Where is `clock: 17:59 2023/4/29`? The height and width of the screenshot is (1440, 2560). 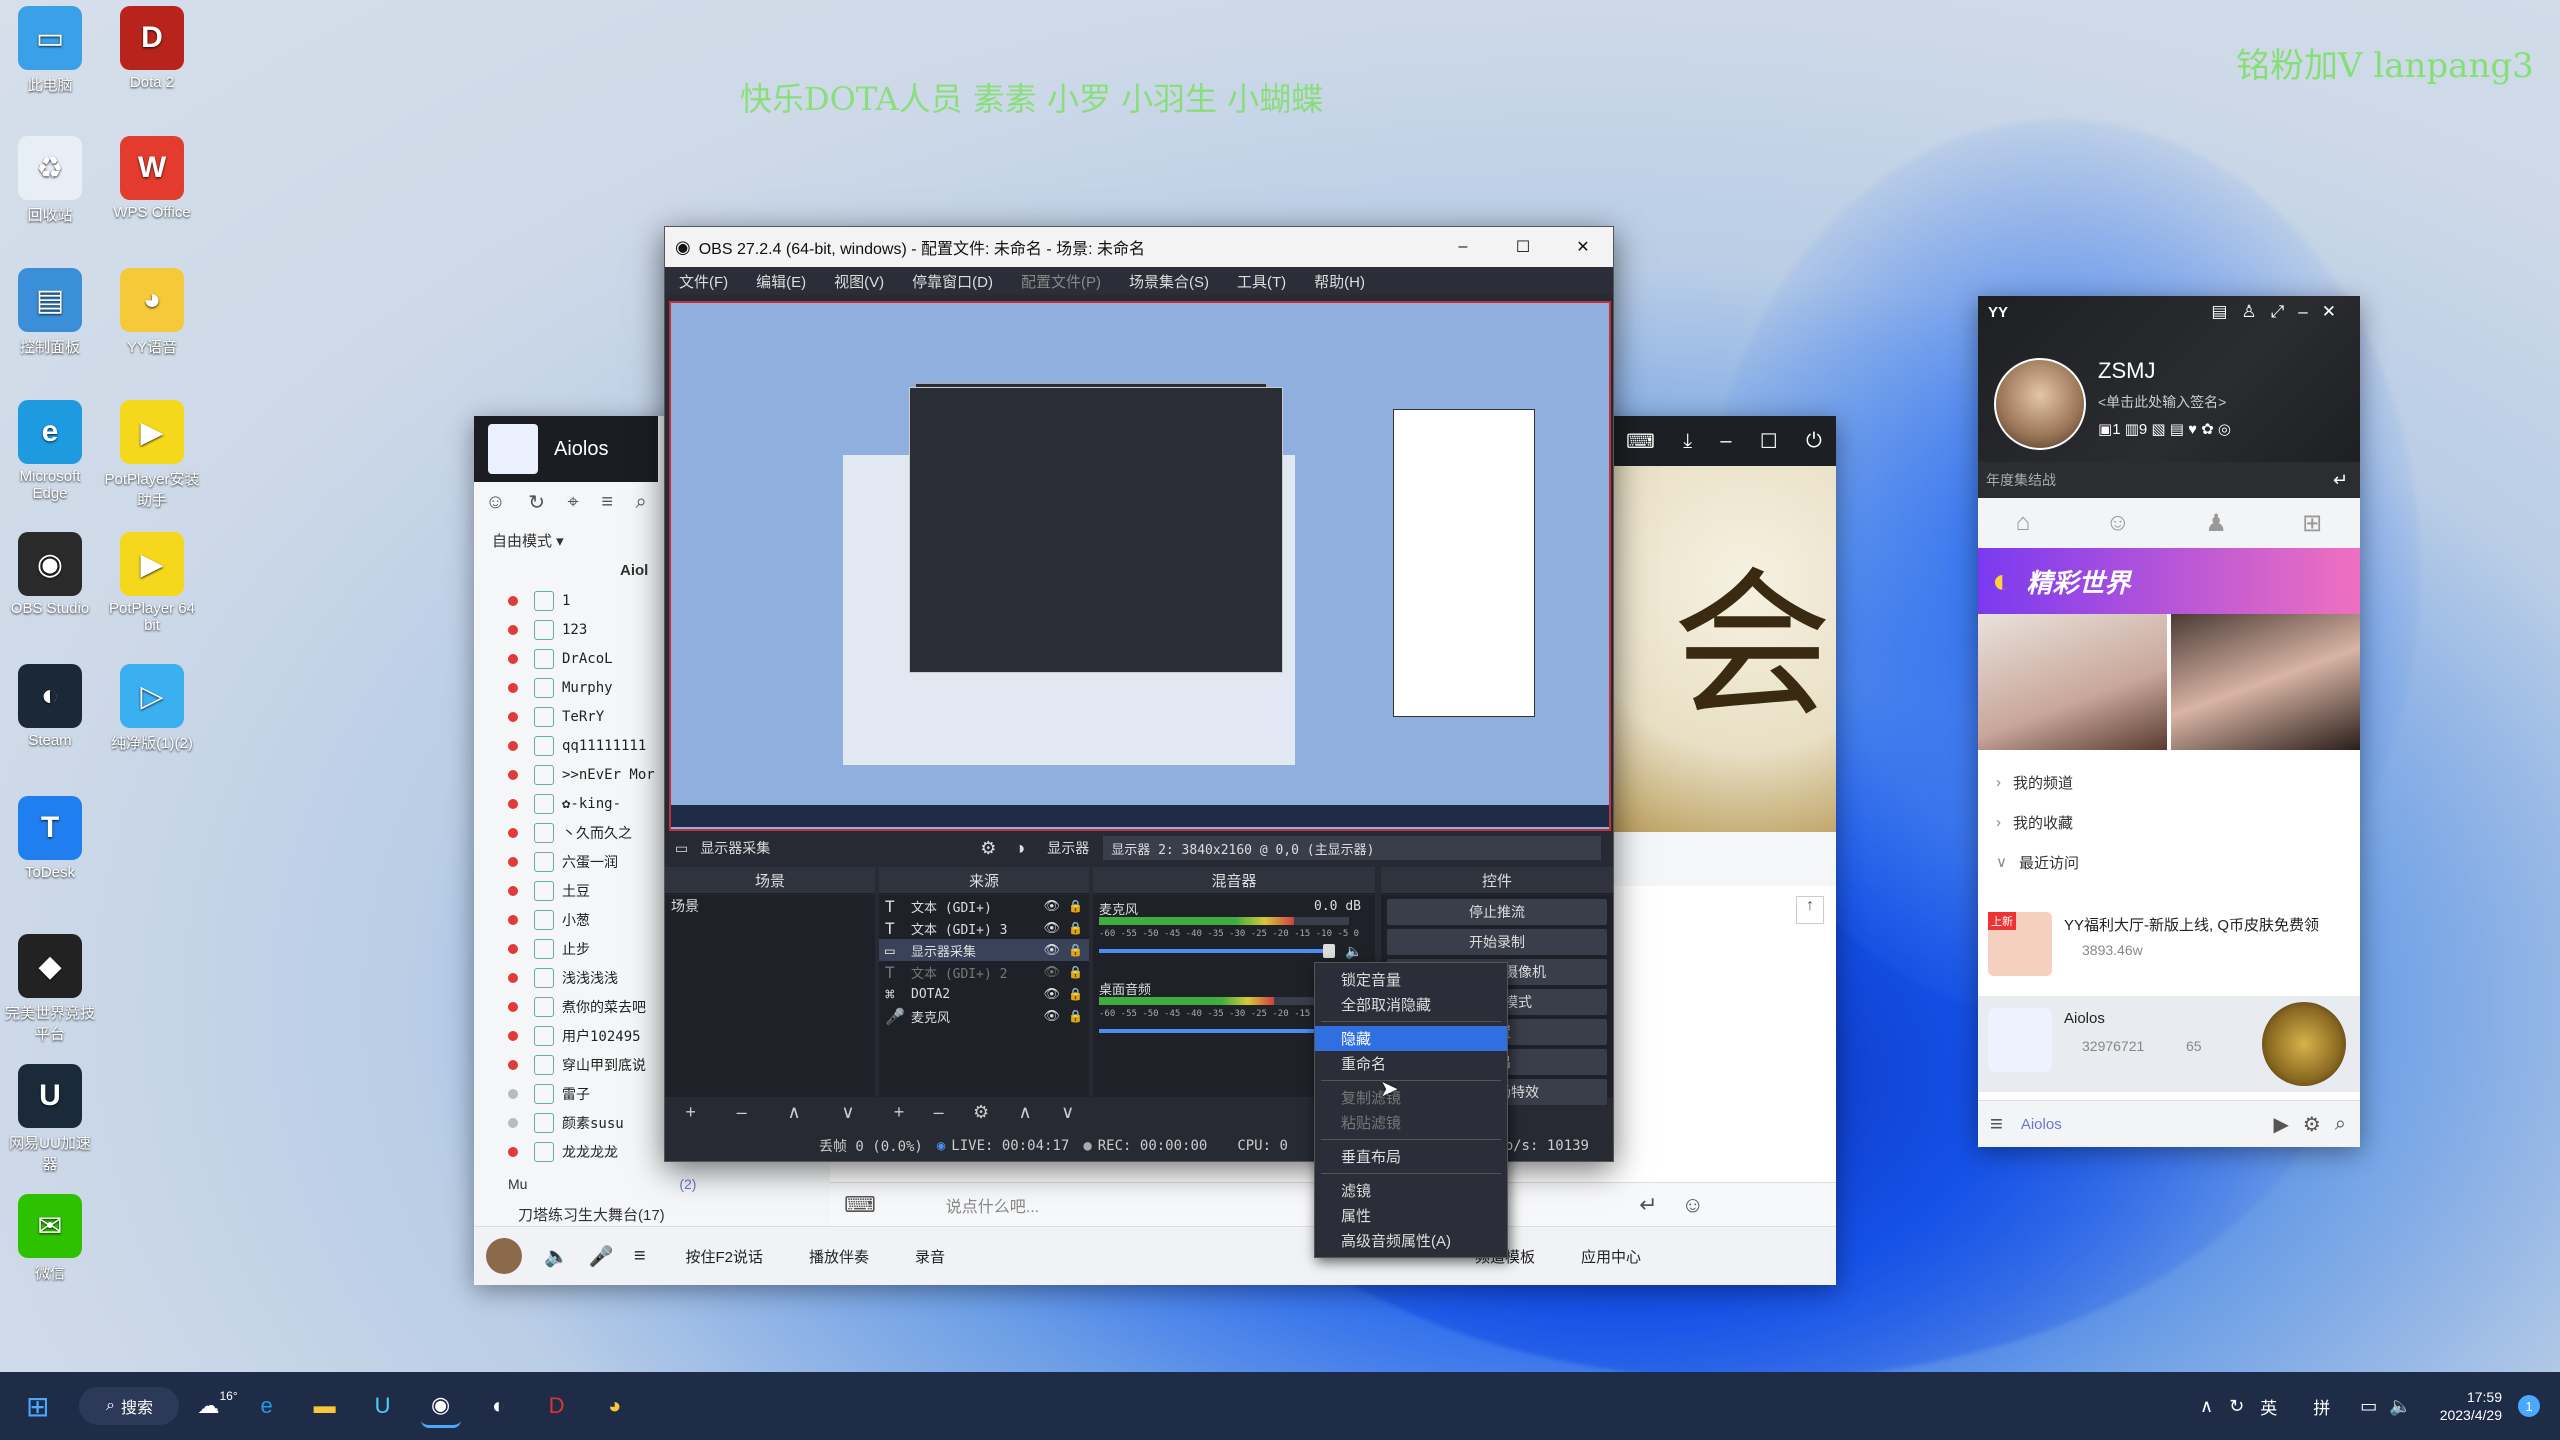 clock: 17:59 2023/4/29 is located at coordinates (2471, 1406).